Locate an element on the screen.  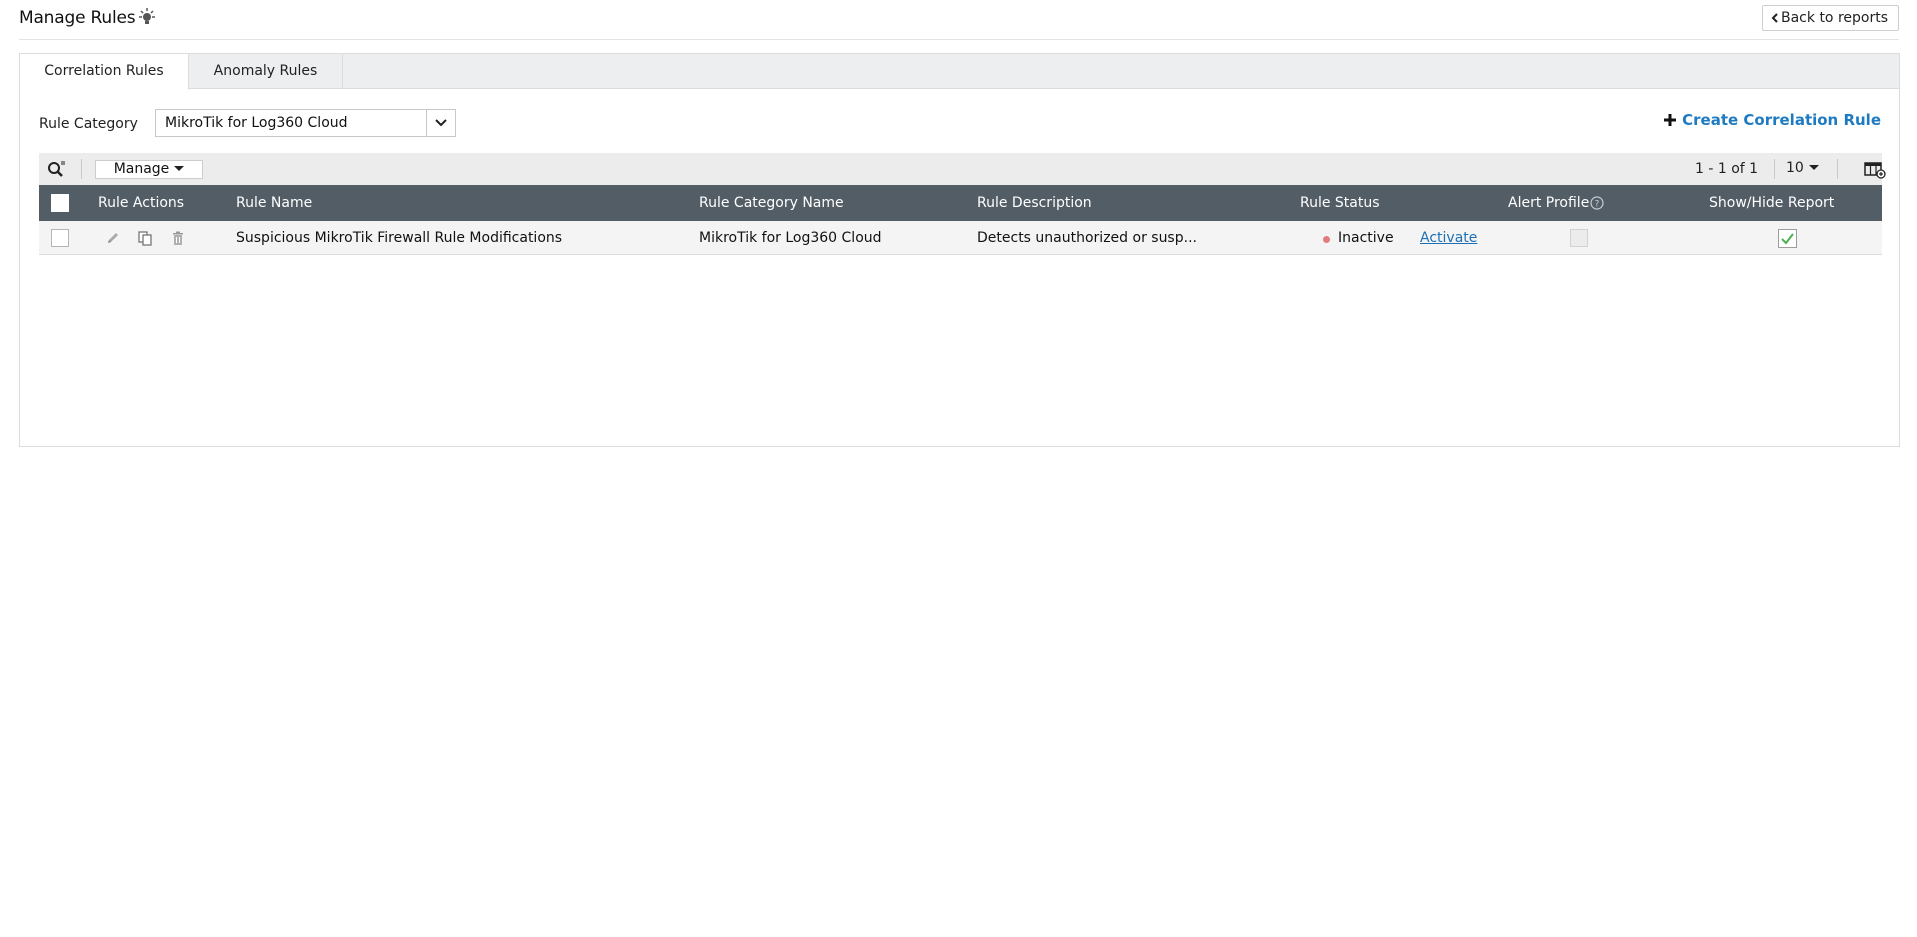
show-report-checkbox is located at coordinates (1787, 238).